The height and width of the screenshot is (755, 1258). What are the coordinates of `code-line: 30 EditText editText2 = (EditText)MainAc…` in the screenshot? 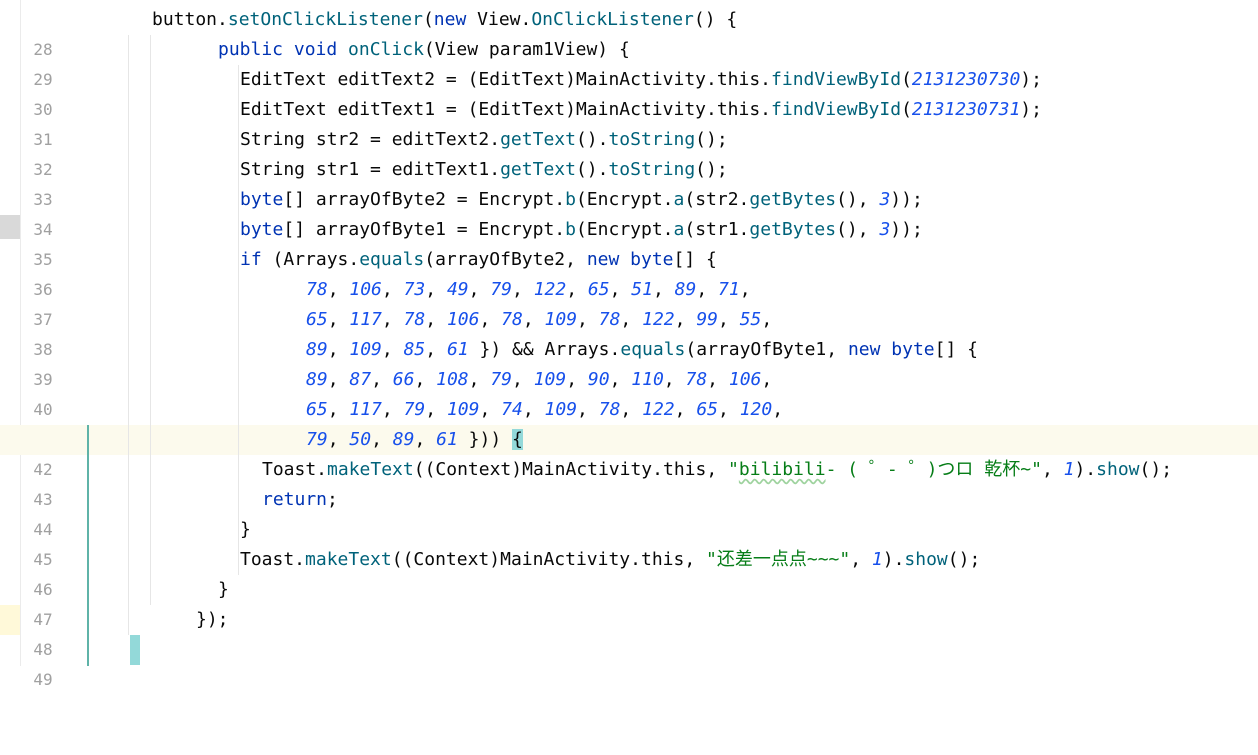 It's located at (629, 92).